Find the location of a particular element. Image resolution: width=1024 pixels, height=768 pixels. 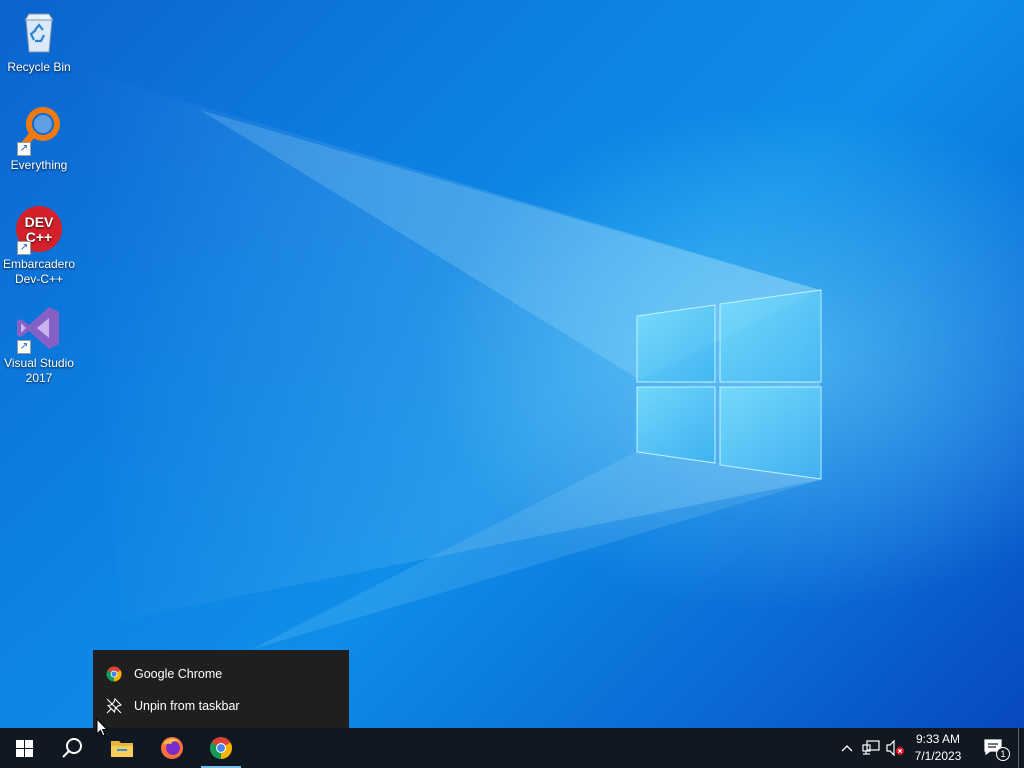

search-icon is located at coordinates (72, 748).